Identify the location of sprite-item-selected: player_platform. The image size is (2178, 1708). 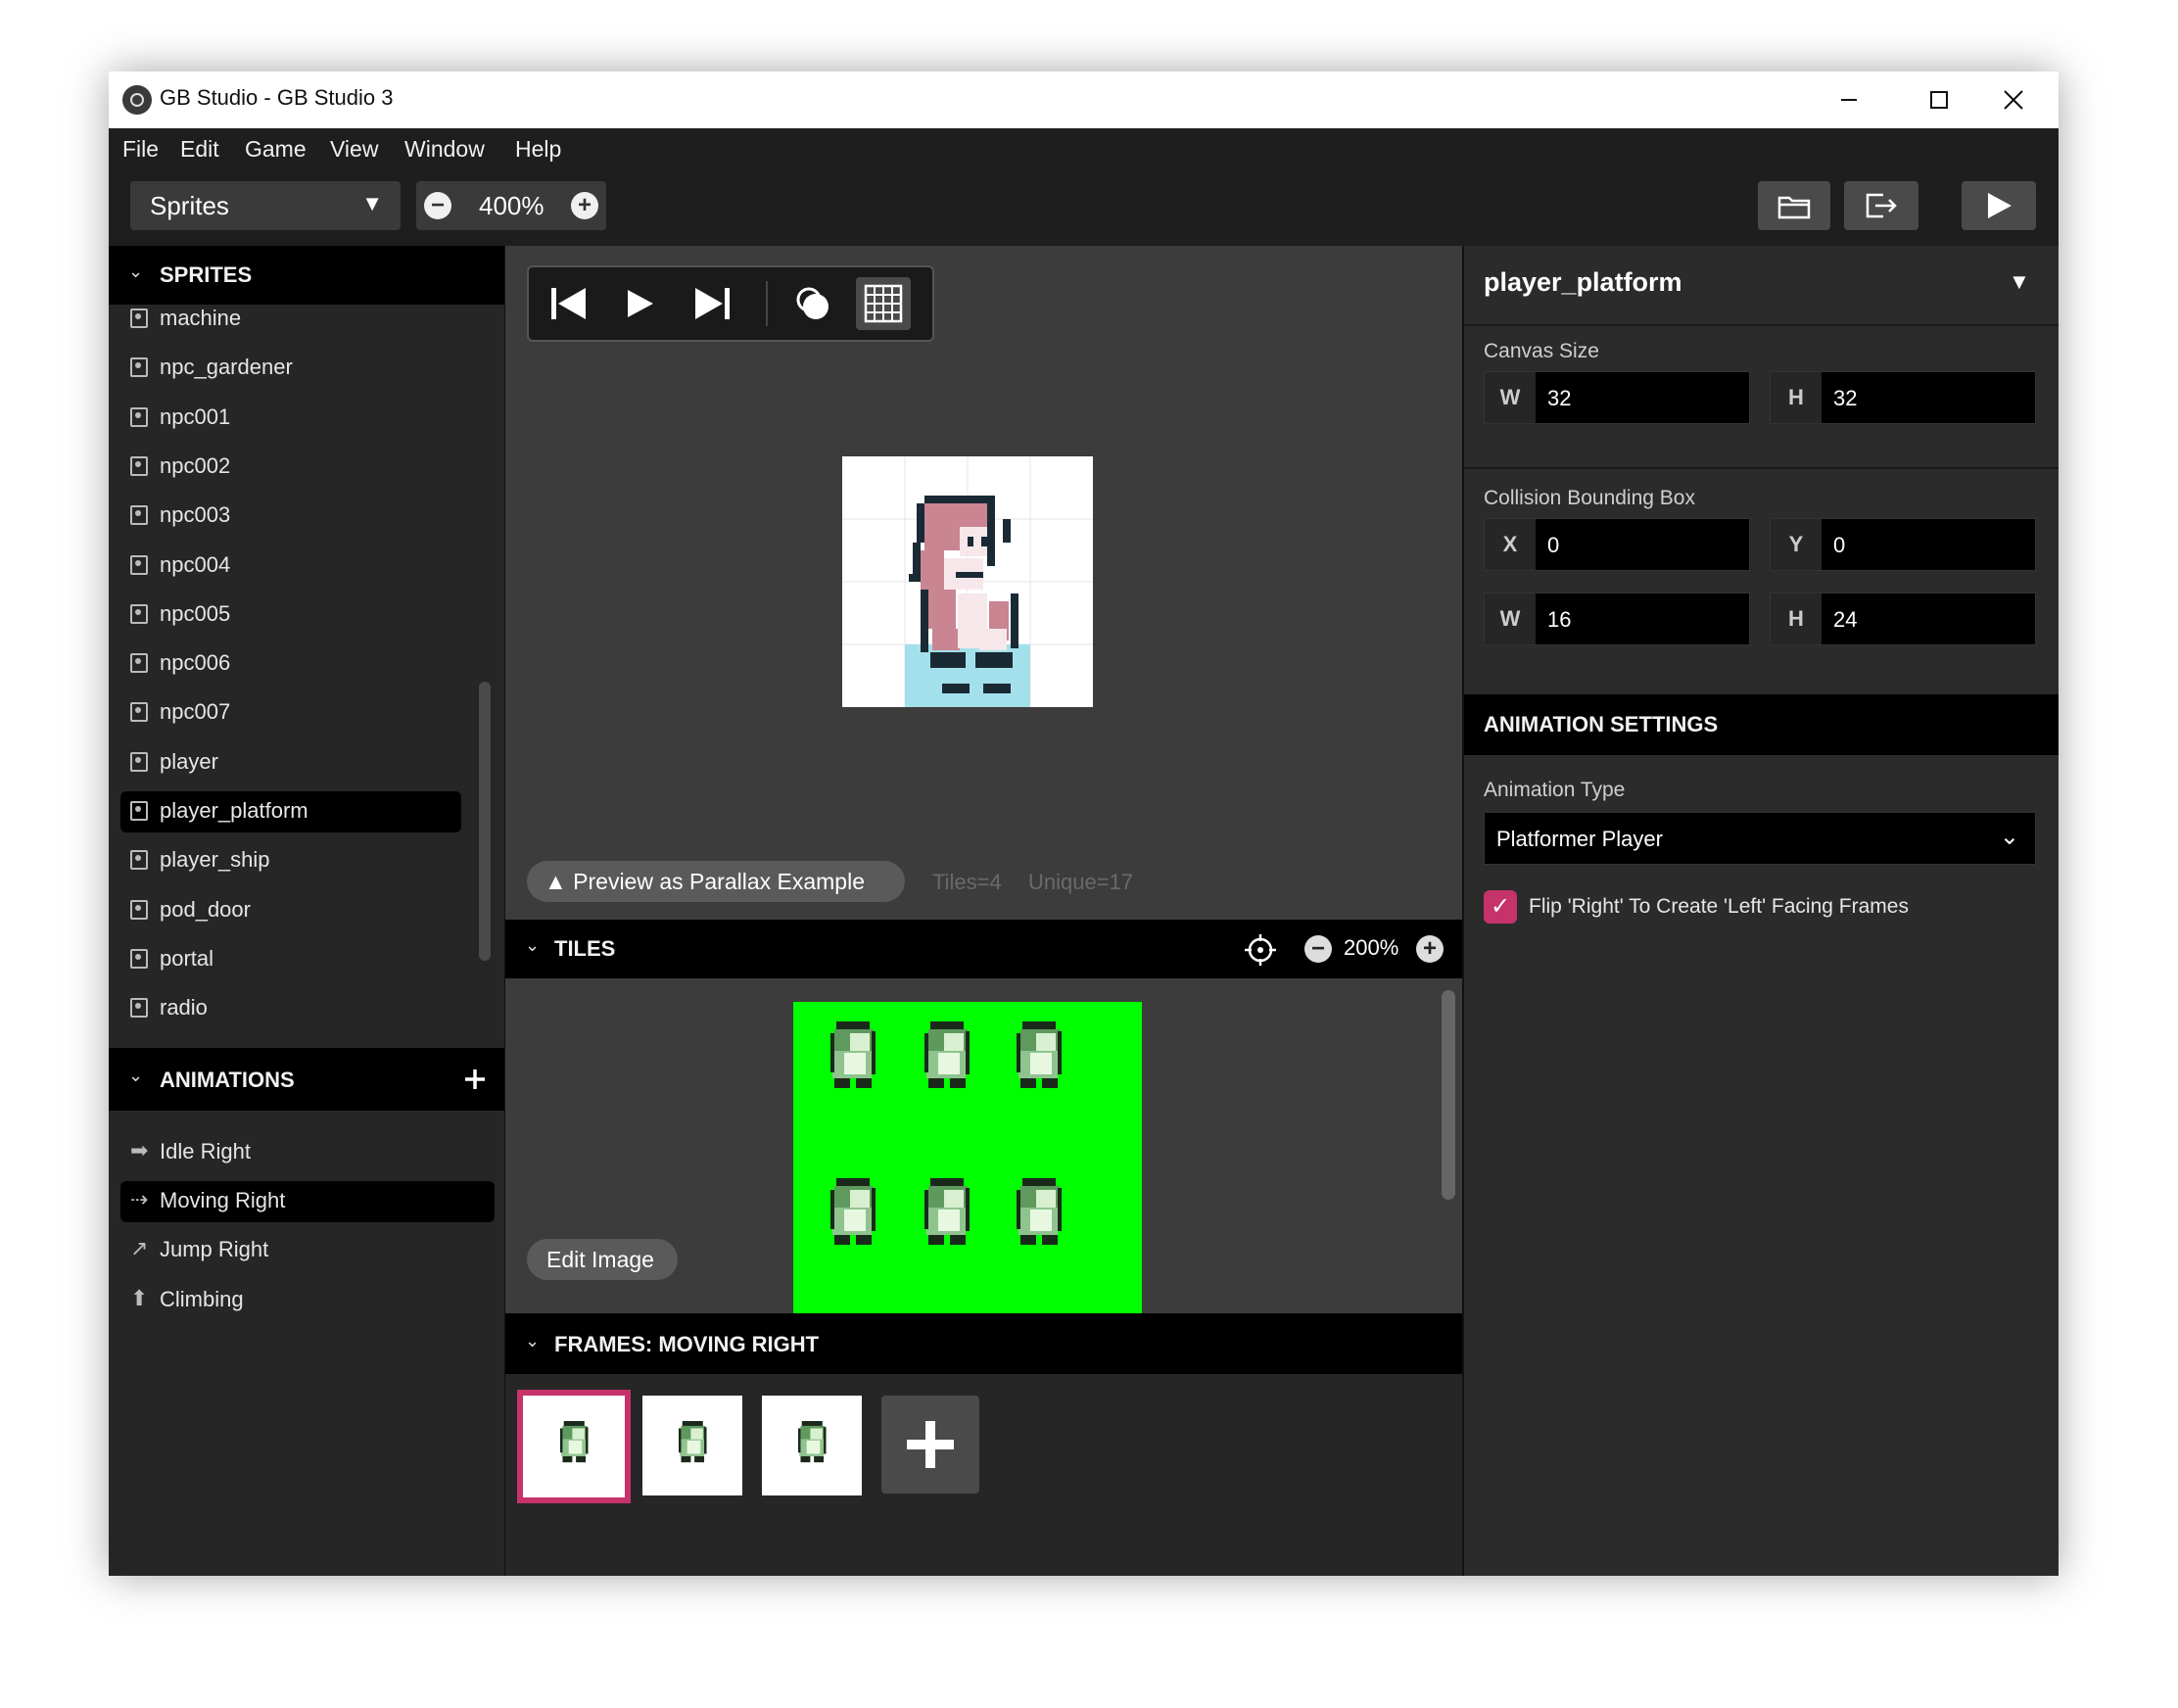
(290, 811).